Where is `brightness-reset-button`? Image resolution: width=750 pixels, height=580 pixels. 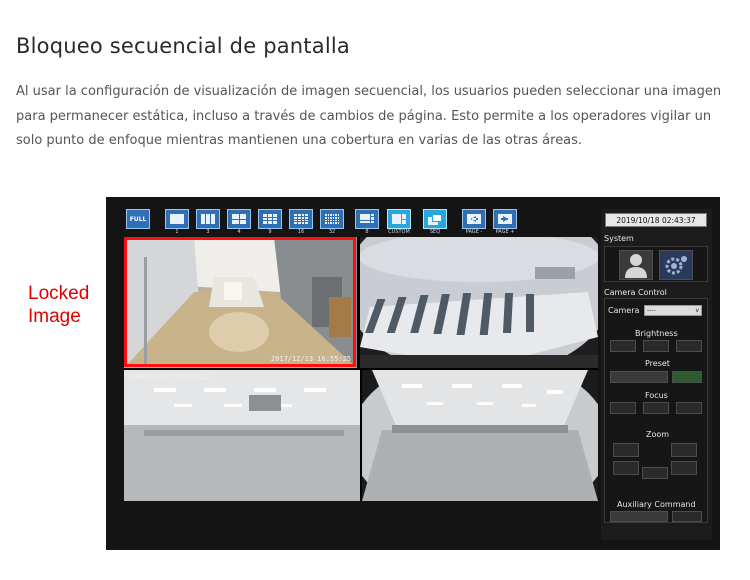
brightness-reset-button is located at coordinates (656, 346).